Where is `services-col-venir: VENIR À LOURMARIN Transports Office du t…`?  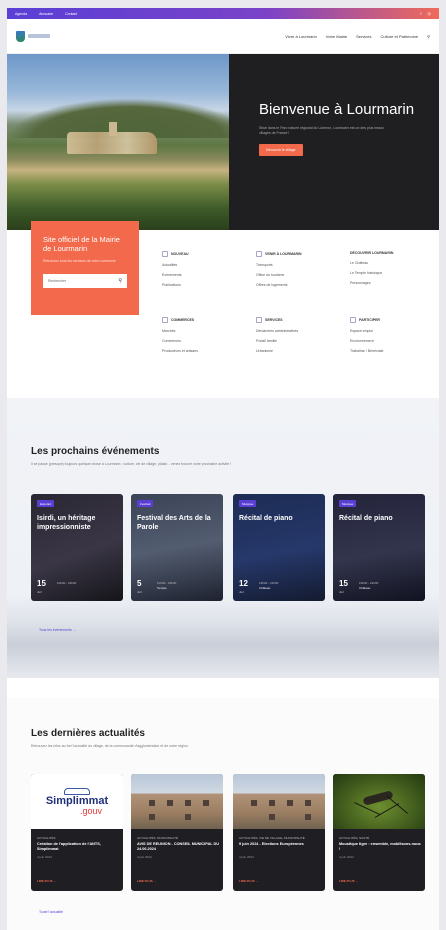
services-col-venir: VENIR À LOURMARIN Transports Office du t… is located at coordinates (297, 272).